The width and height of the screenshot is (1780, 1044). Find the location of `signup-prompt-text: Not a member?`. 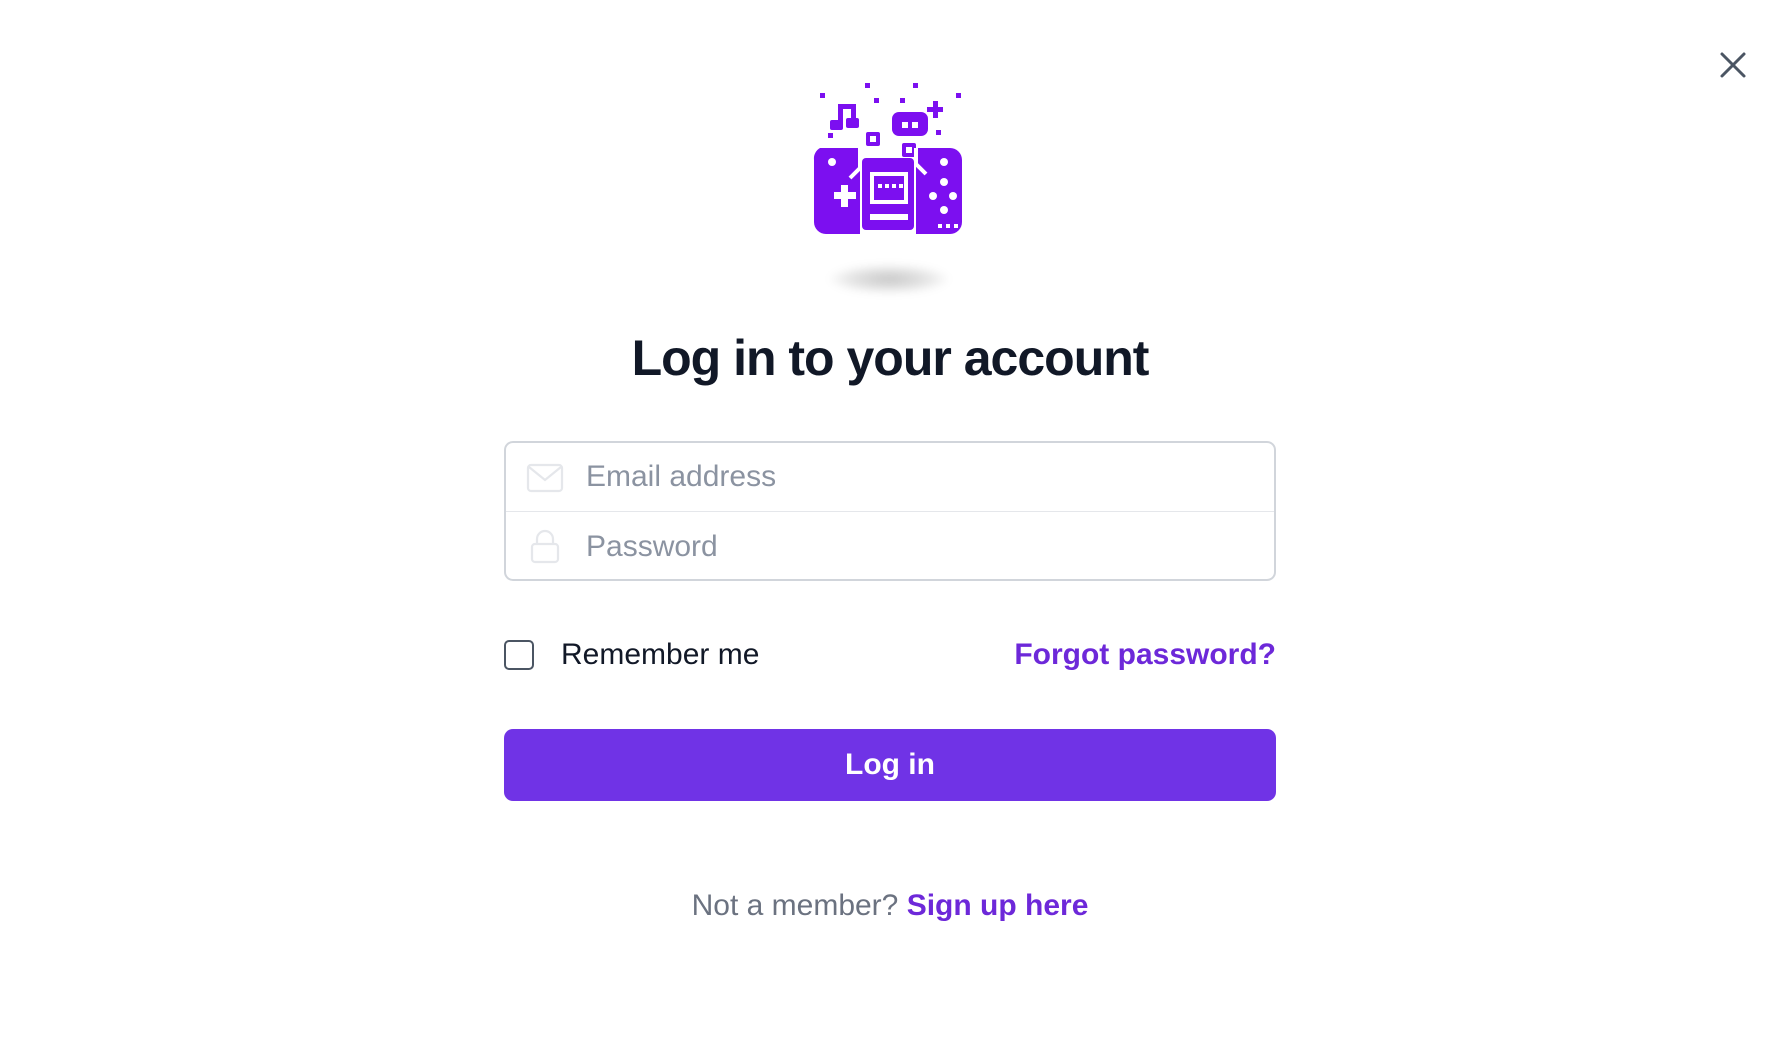

signup-prompt-text: Not a member? is located at coordinates (795, 905).